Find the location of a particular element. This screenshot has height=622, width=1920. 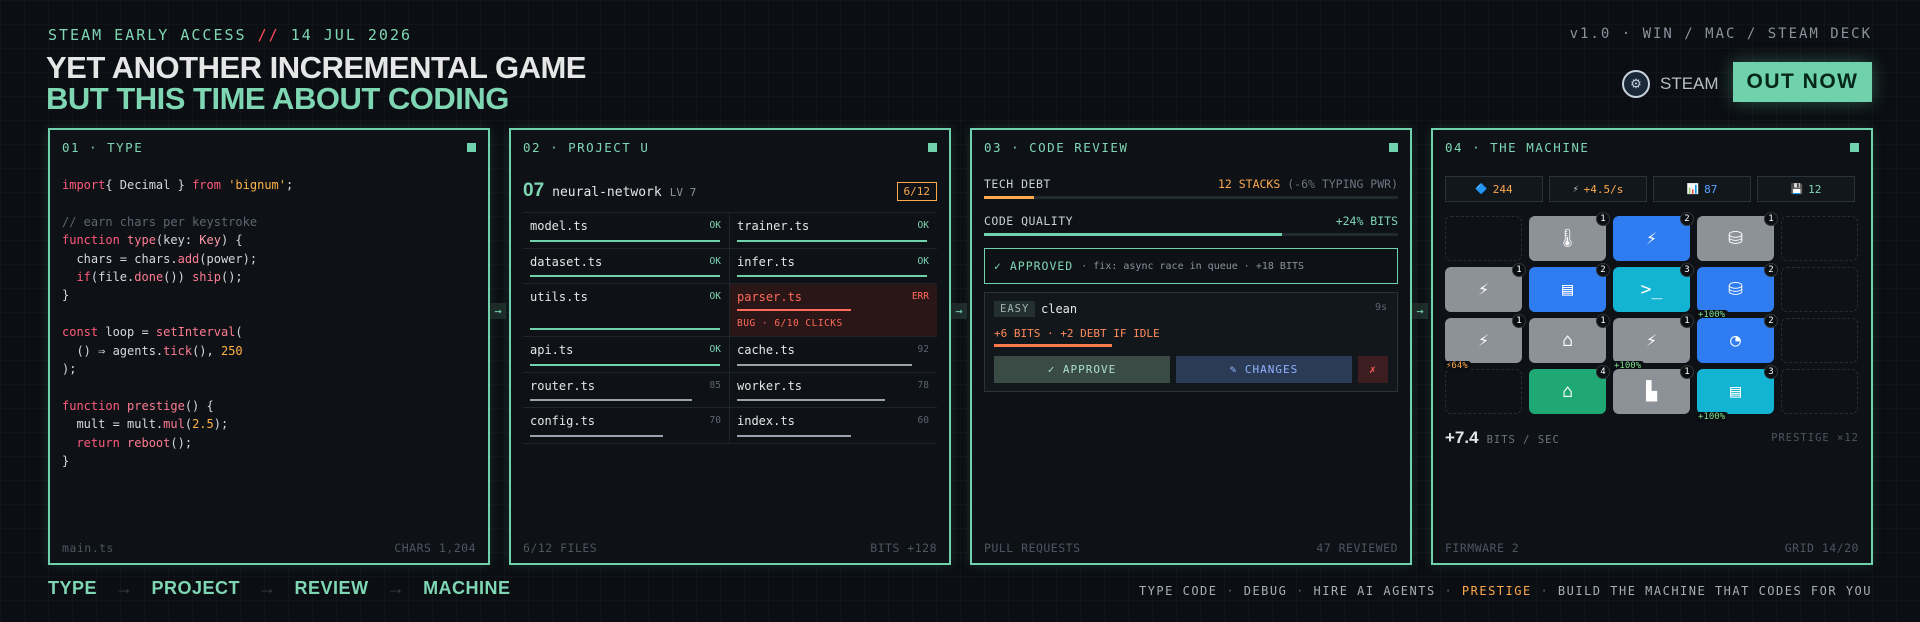

approved-note: · fix: async race in queue · +18 BITS is located at coordinates (1193, 266).